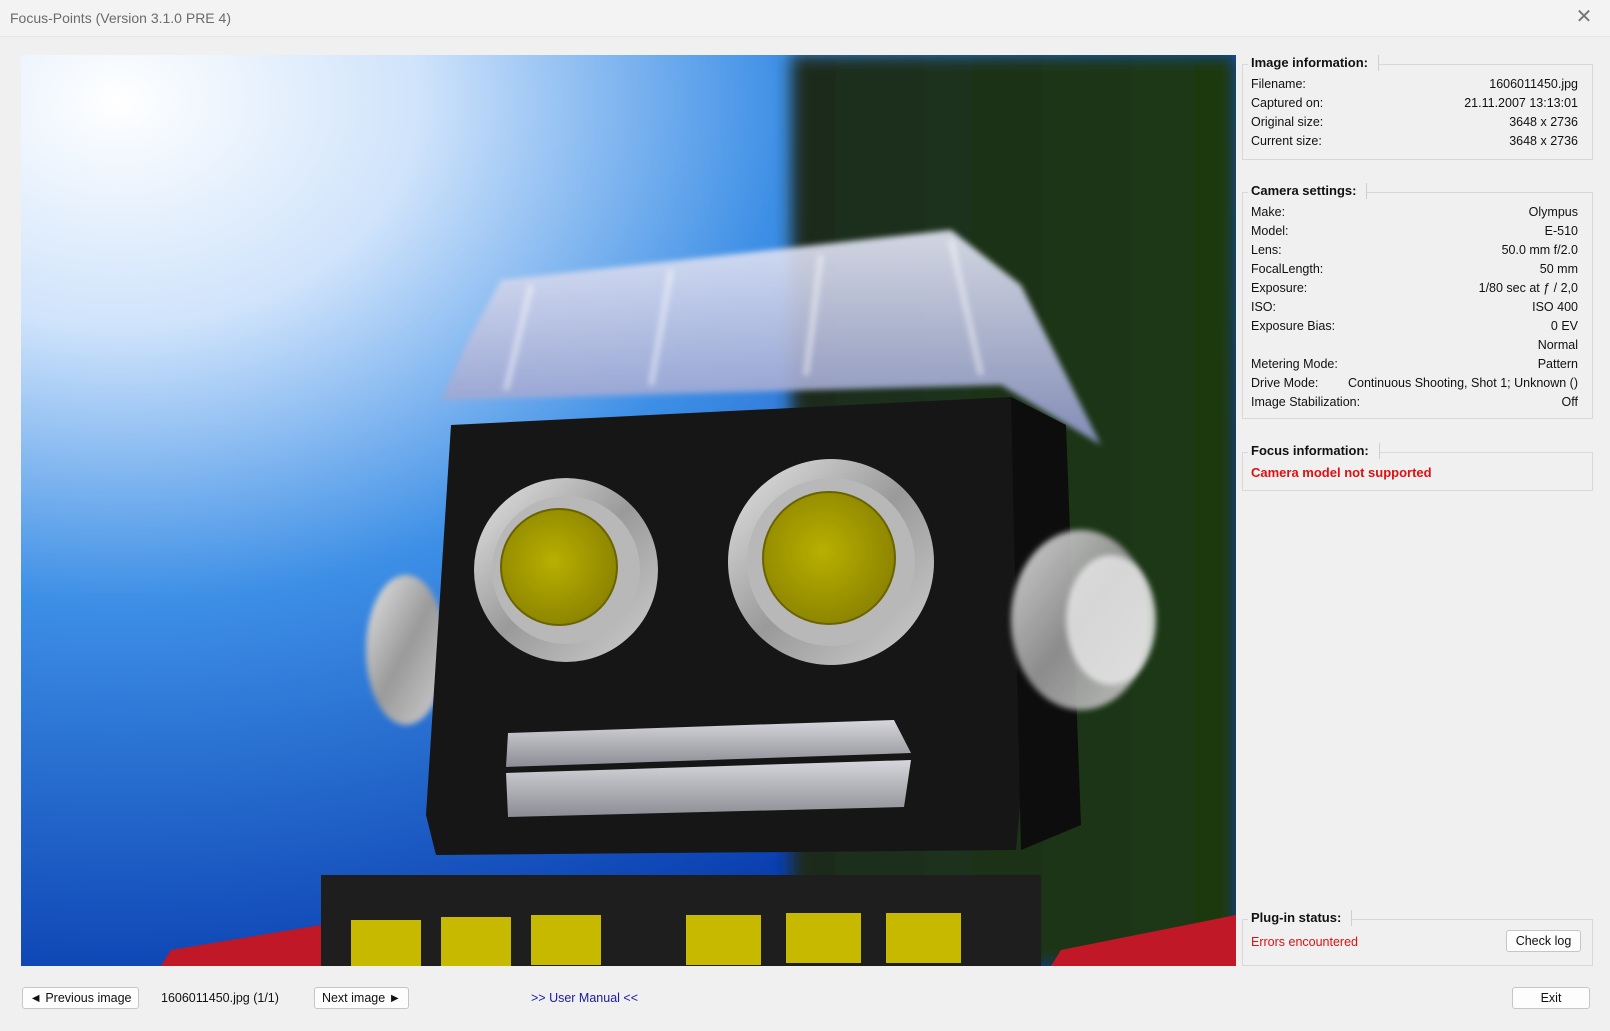 The image size is (1610, 1031). What do you see at coordinates (1300, 918) in the screenshot?
I see `plugin-status-legend: Plug-in status:` at bounding box center [1300, 918].